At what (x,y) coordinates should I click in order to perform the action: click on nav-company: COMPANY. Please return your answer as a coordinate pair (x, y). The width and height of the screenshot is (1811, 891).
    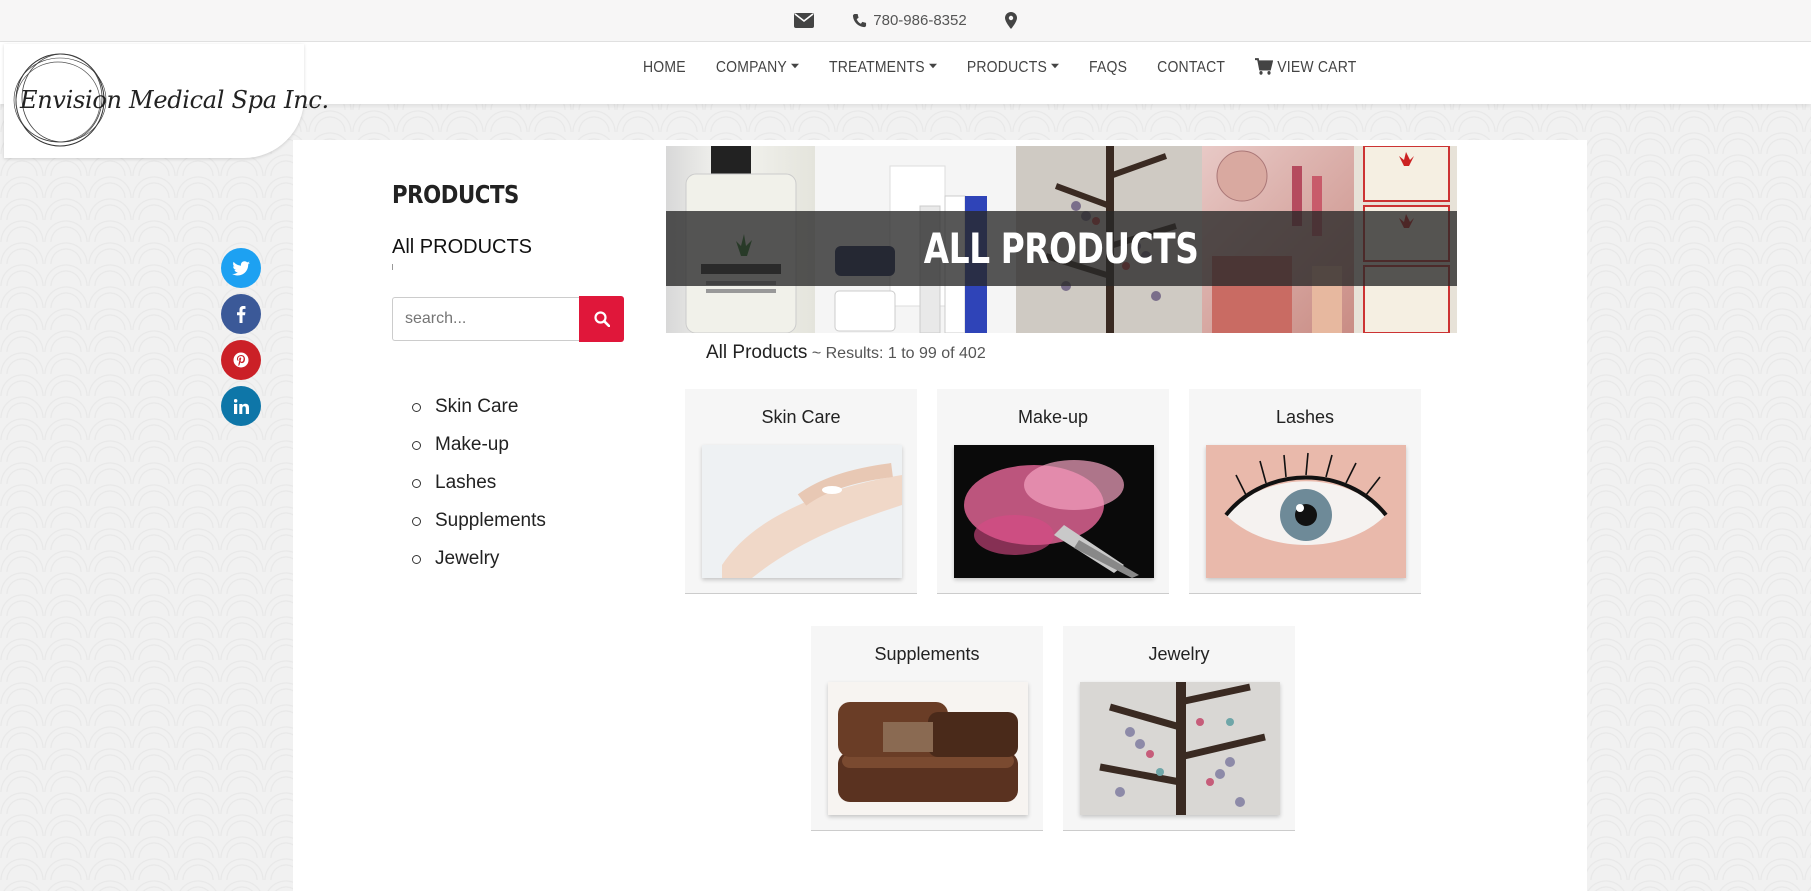
    Looking at the image, I should click on (757, 66).